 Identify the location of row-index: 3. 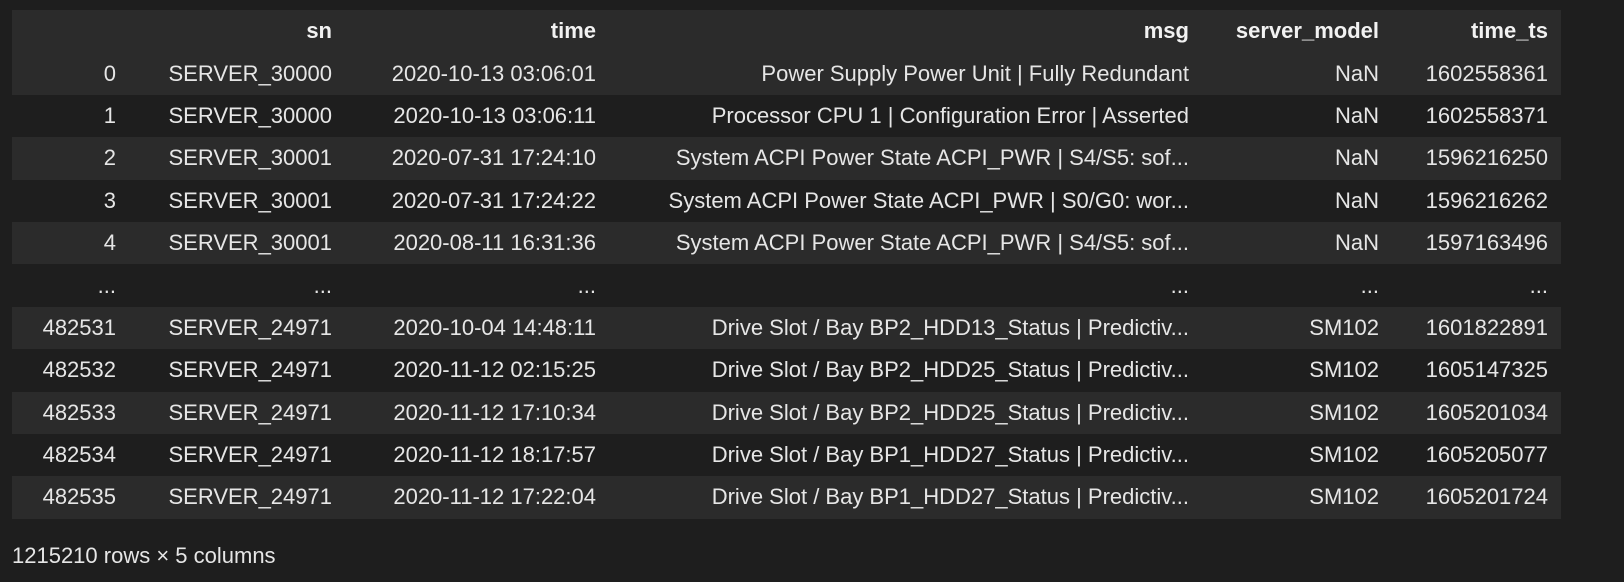
(109, 200).